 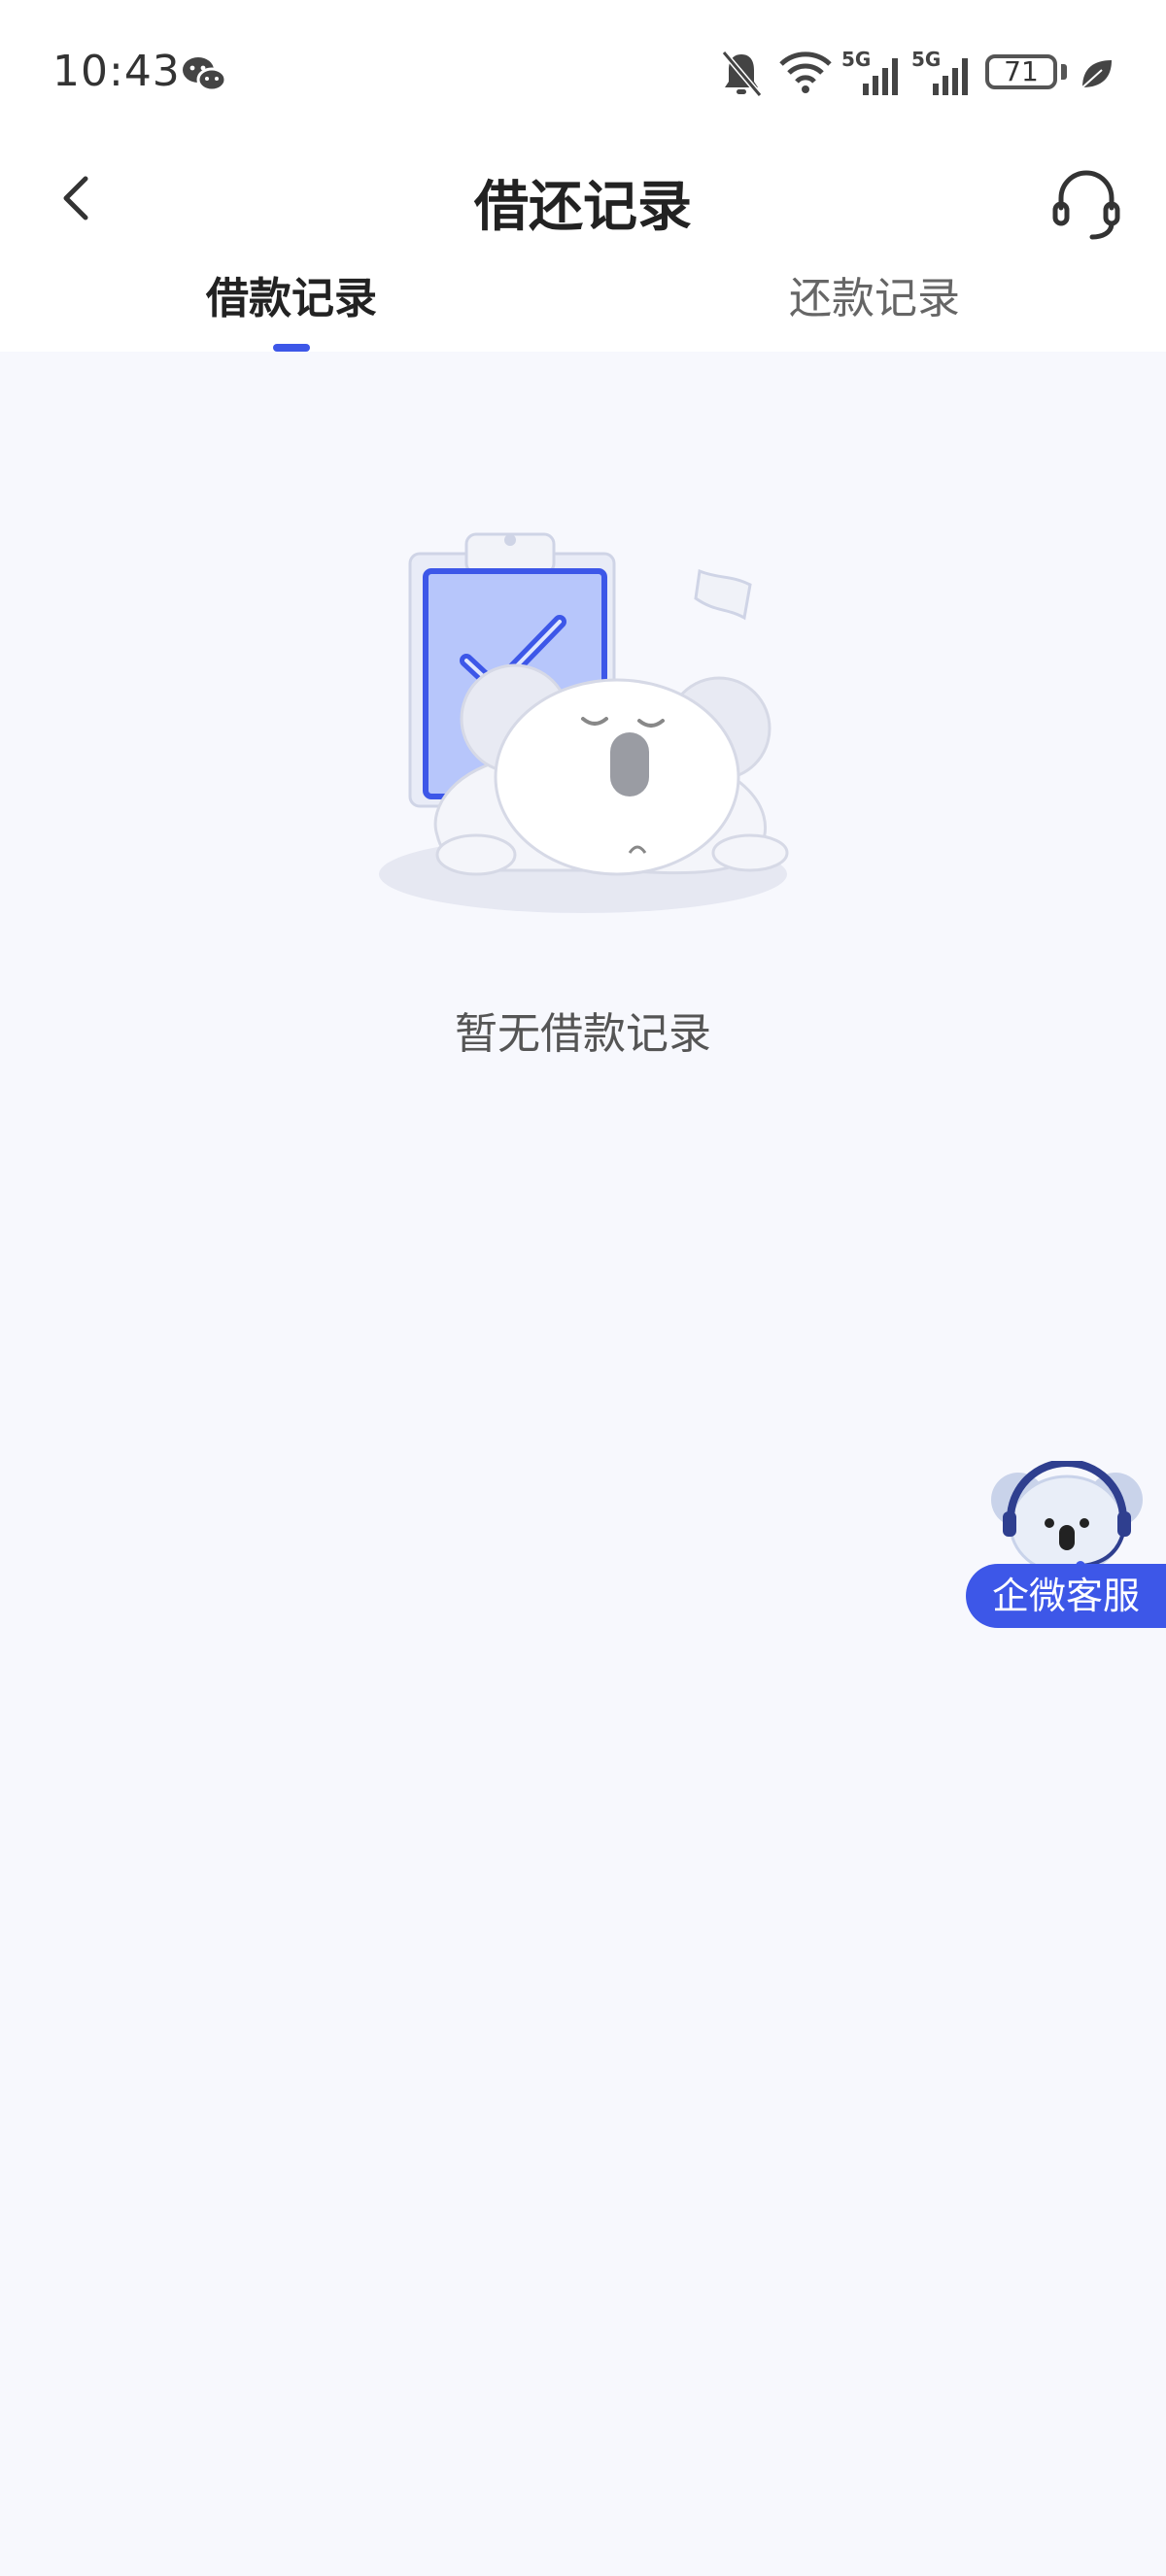 I want to click on record-tabs: 借款记录 还款记录, so click(x=583, y=307).